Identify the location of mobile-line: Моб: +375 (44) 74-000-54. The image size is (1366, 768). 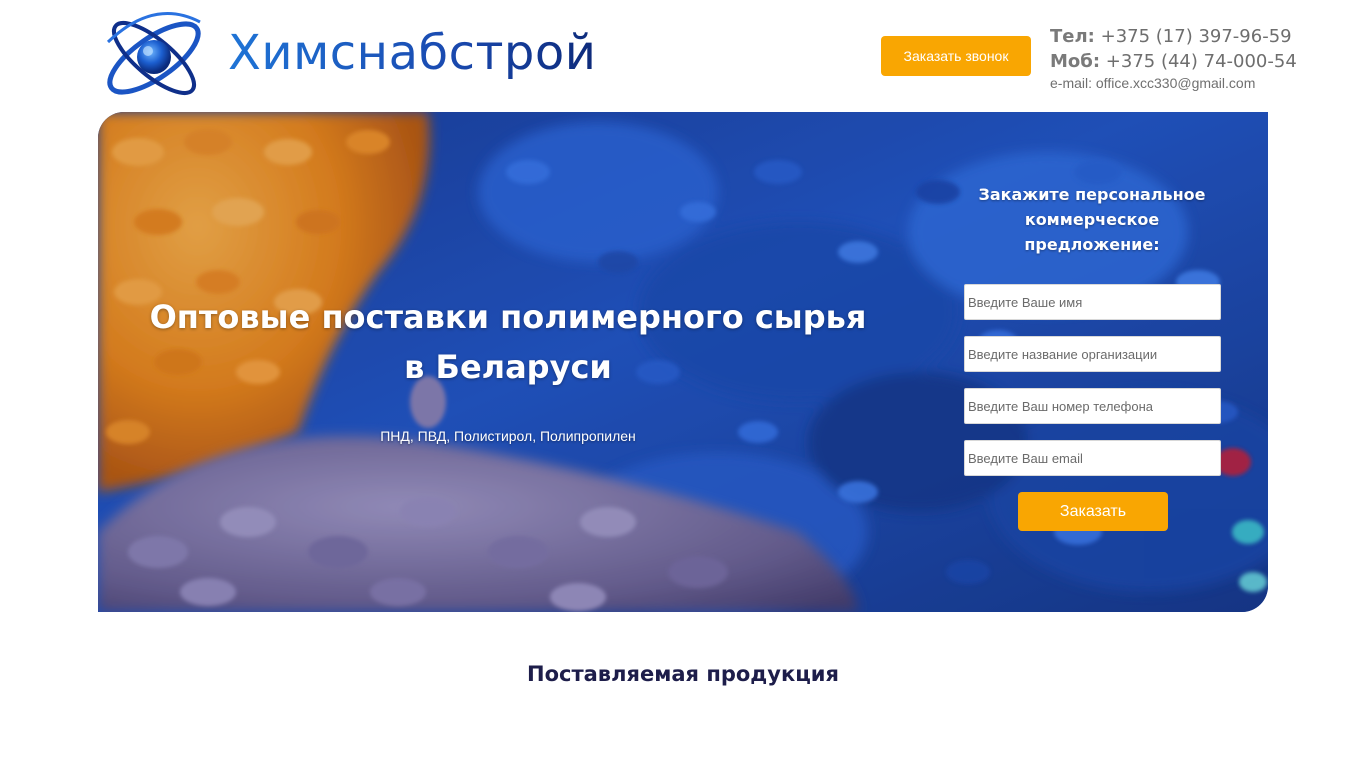
(1173, 61).